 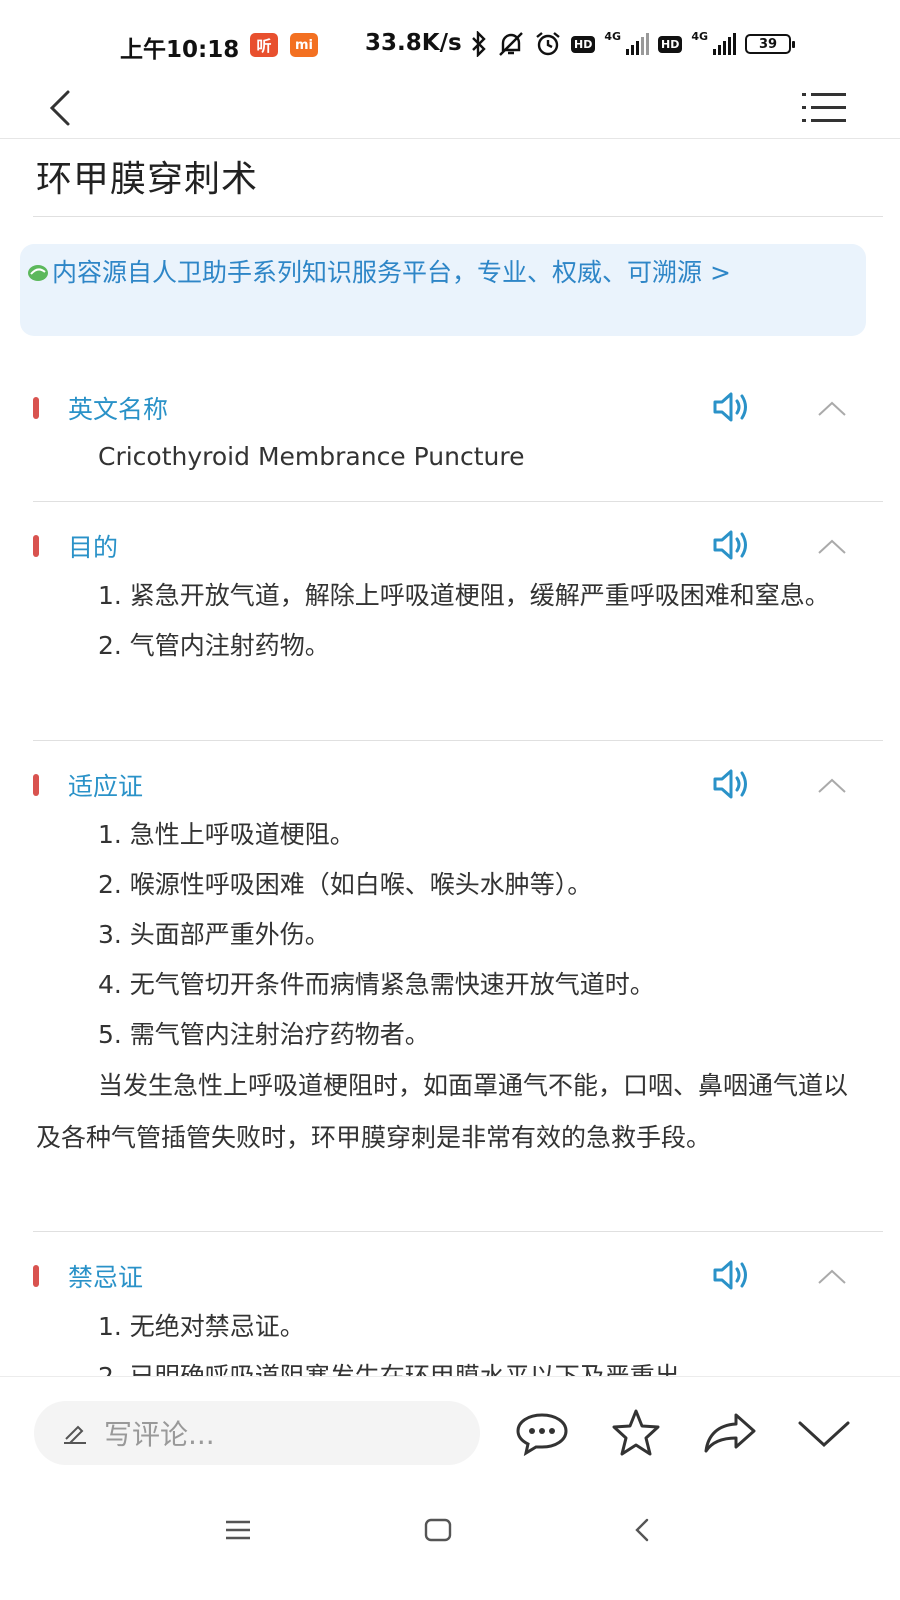 I want to click on status-icons: HD 4G HD 4G 39, so click(x=633, y=43).